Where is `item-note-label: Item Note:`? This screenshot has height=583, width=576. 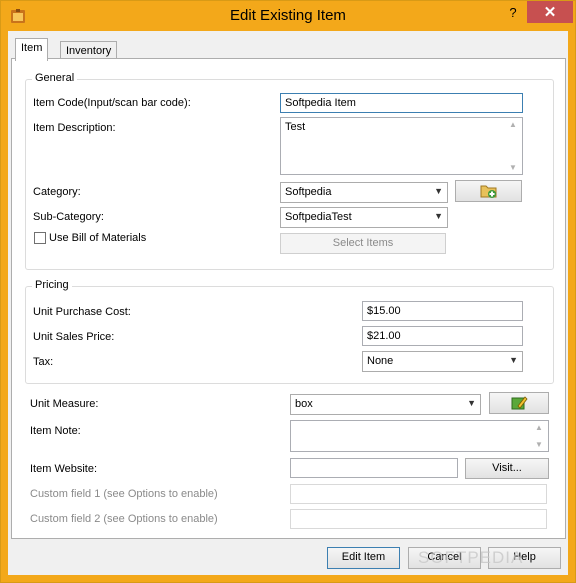
item-note-label: Item Note: is located at coordinates (55, 431).